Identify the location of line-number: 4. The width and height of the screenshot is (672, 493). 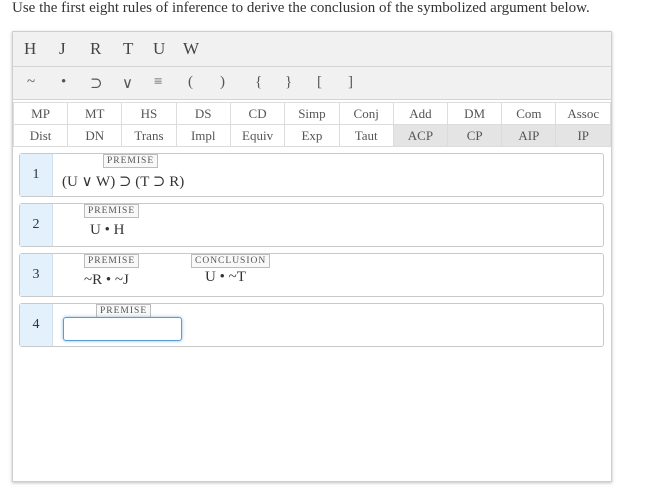
(36, 325).